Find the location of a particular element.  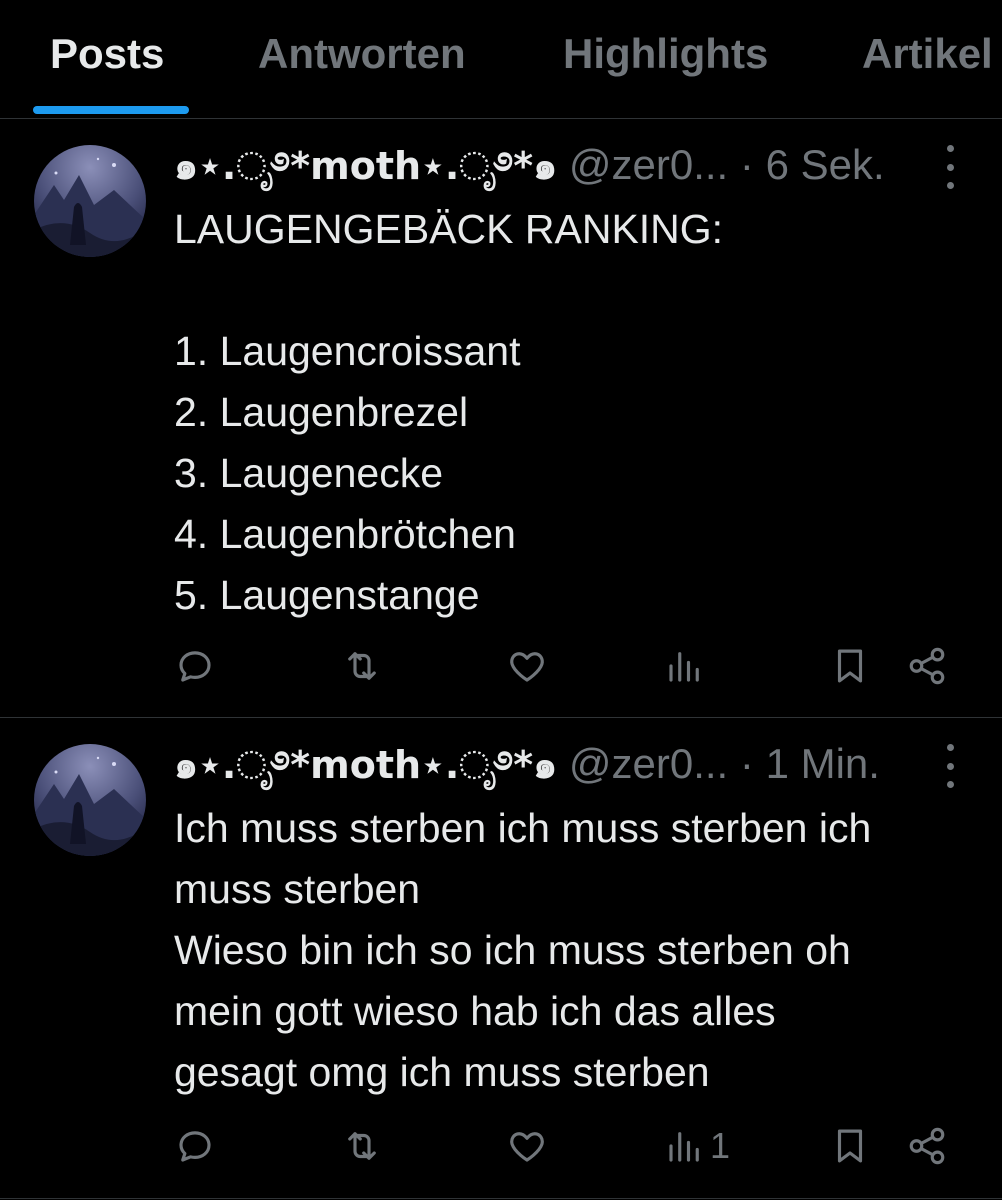

post-actions: 1 is located at coordinates (501, 1146).